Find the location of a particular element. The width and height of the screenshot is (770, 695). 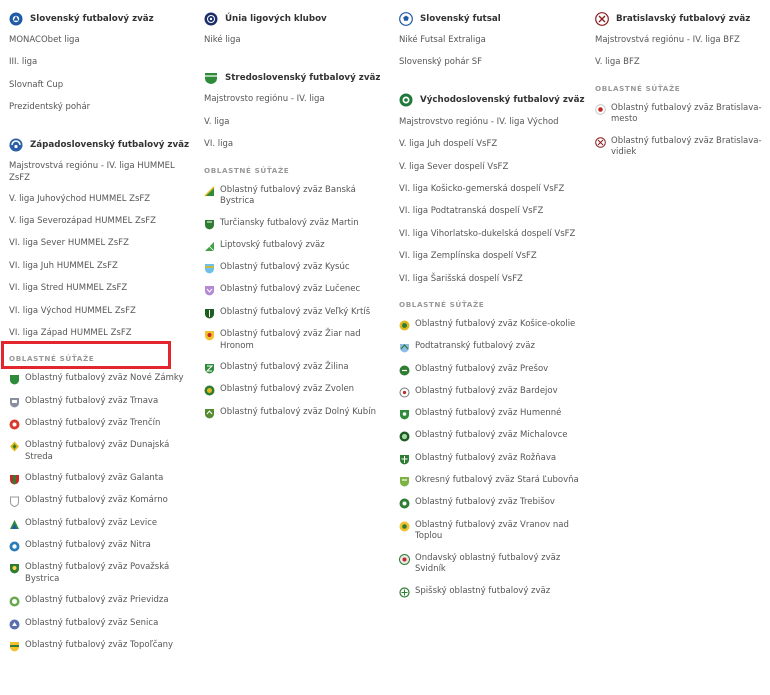

region-item: Oblastný futbalový zväz Zvolen is located at coordinates (294, 395).